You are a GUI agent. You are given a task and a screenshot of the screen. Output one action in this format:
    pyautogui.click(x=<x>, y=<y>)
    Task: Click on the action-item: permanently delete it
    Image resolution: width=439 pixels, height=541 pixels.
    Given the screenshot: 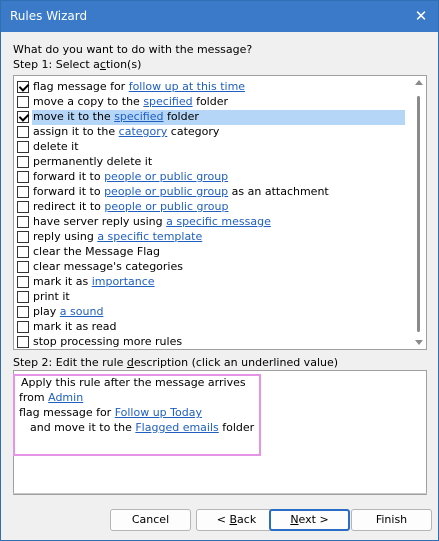 What is the action you would take?
    pyautogui.click(x=210, y=162)
    